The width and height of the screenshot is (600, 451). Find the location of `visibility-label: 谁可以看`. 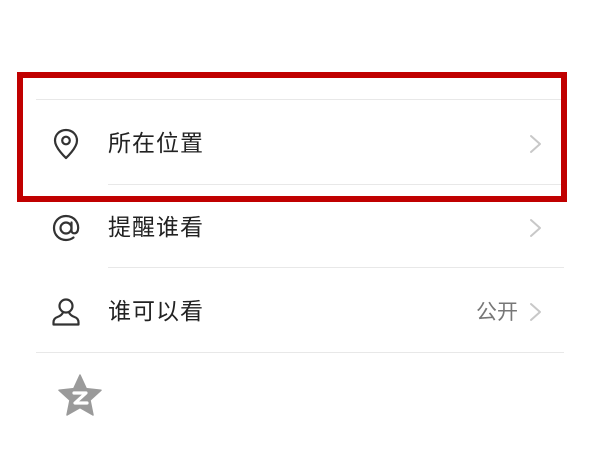

visibility-label: 谁可以看 is located at coordinates (156, 312).